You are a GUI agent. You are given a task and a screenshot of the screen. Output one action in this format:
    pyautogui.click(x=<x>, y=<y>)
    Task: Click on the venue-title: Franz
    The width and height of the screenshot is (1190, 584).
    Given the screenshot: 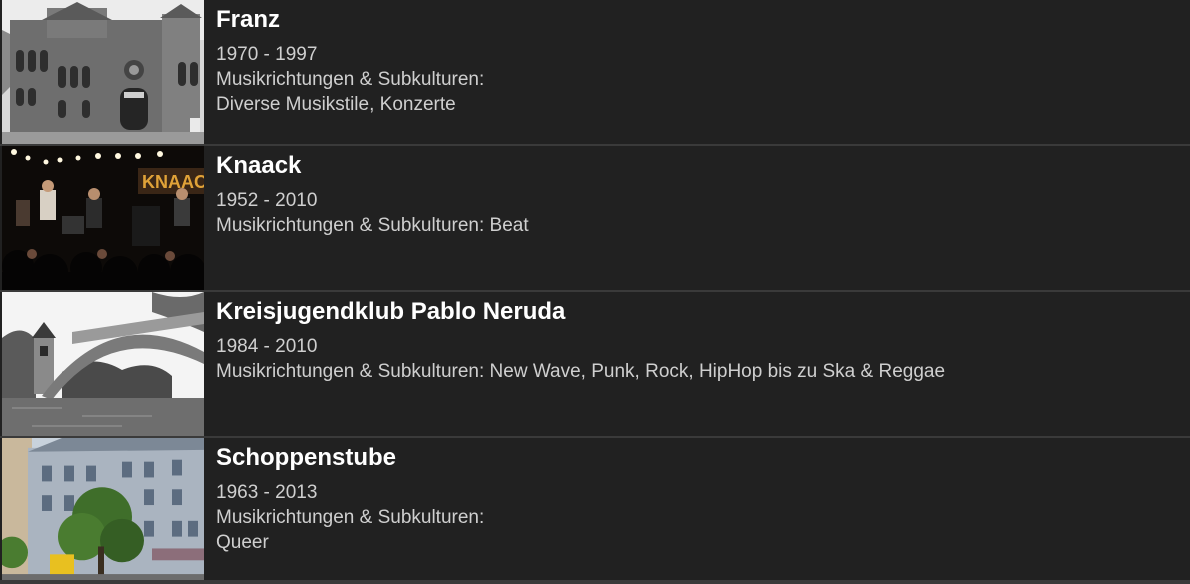 What is the action you would take?
    pyautogui.click(x=698, y=20)
    